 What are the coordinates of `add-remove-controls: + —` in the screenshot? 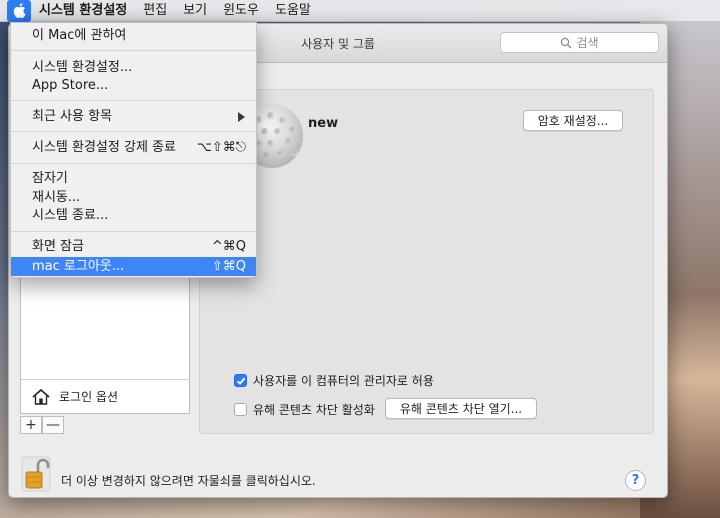 It's located at (42, 426).